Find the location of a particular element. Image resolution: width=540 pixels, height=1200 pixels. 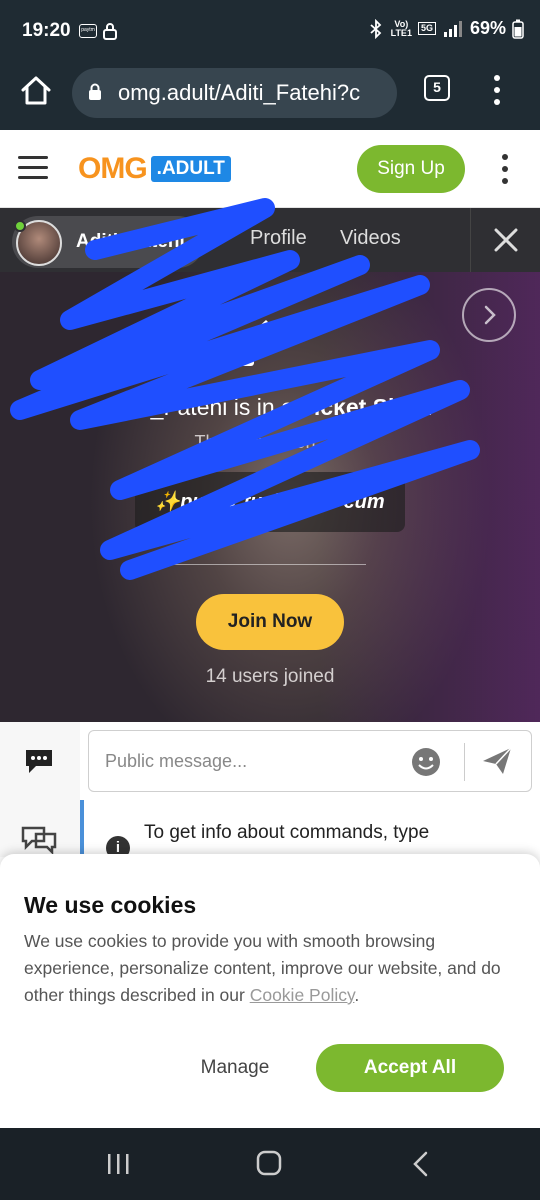

show-name: ✨pussy fuck dildo cum is located at coordinates (270, 502).